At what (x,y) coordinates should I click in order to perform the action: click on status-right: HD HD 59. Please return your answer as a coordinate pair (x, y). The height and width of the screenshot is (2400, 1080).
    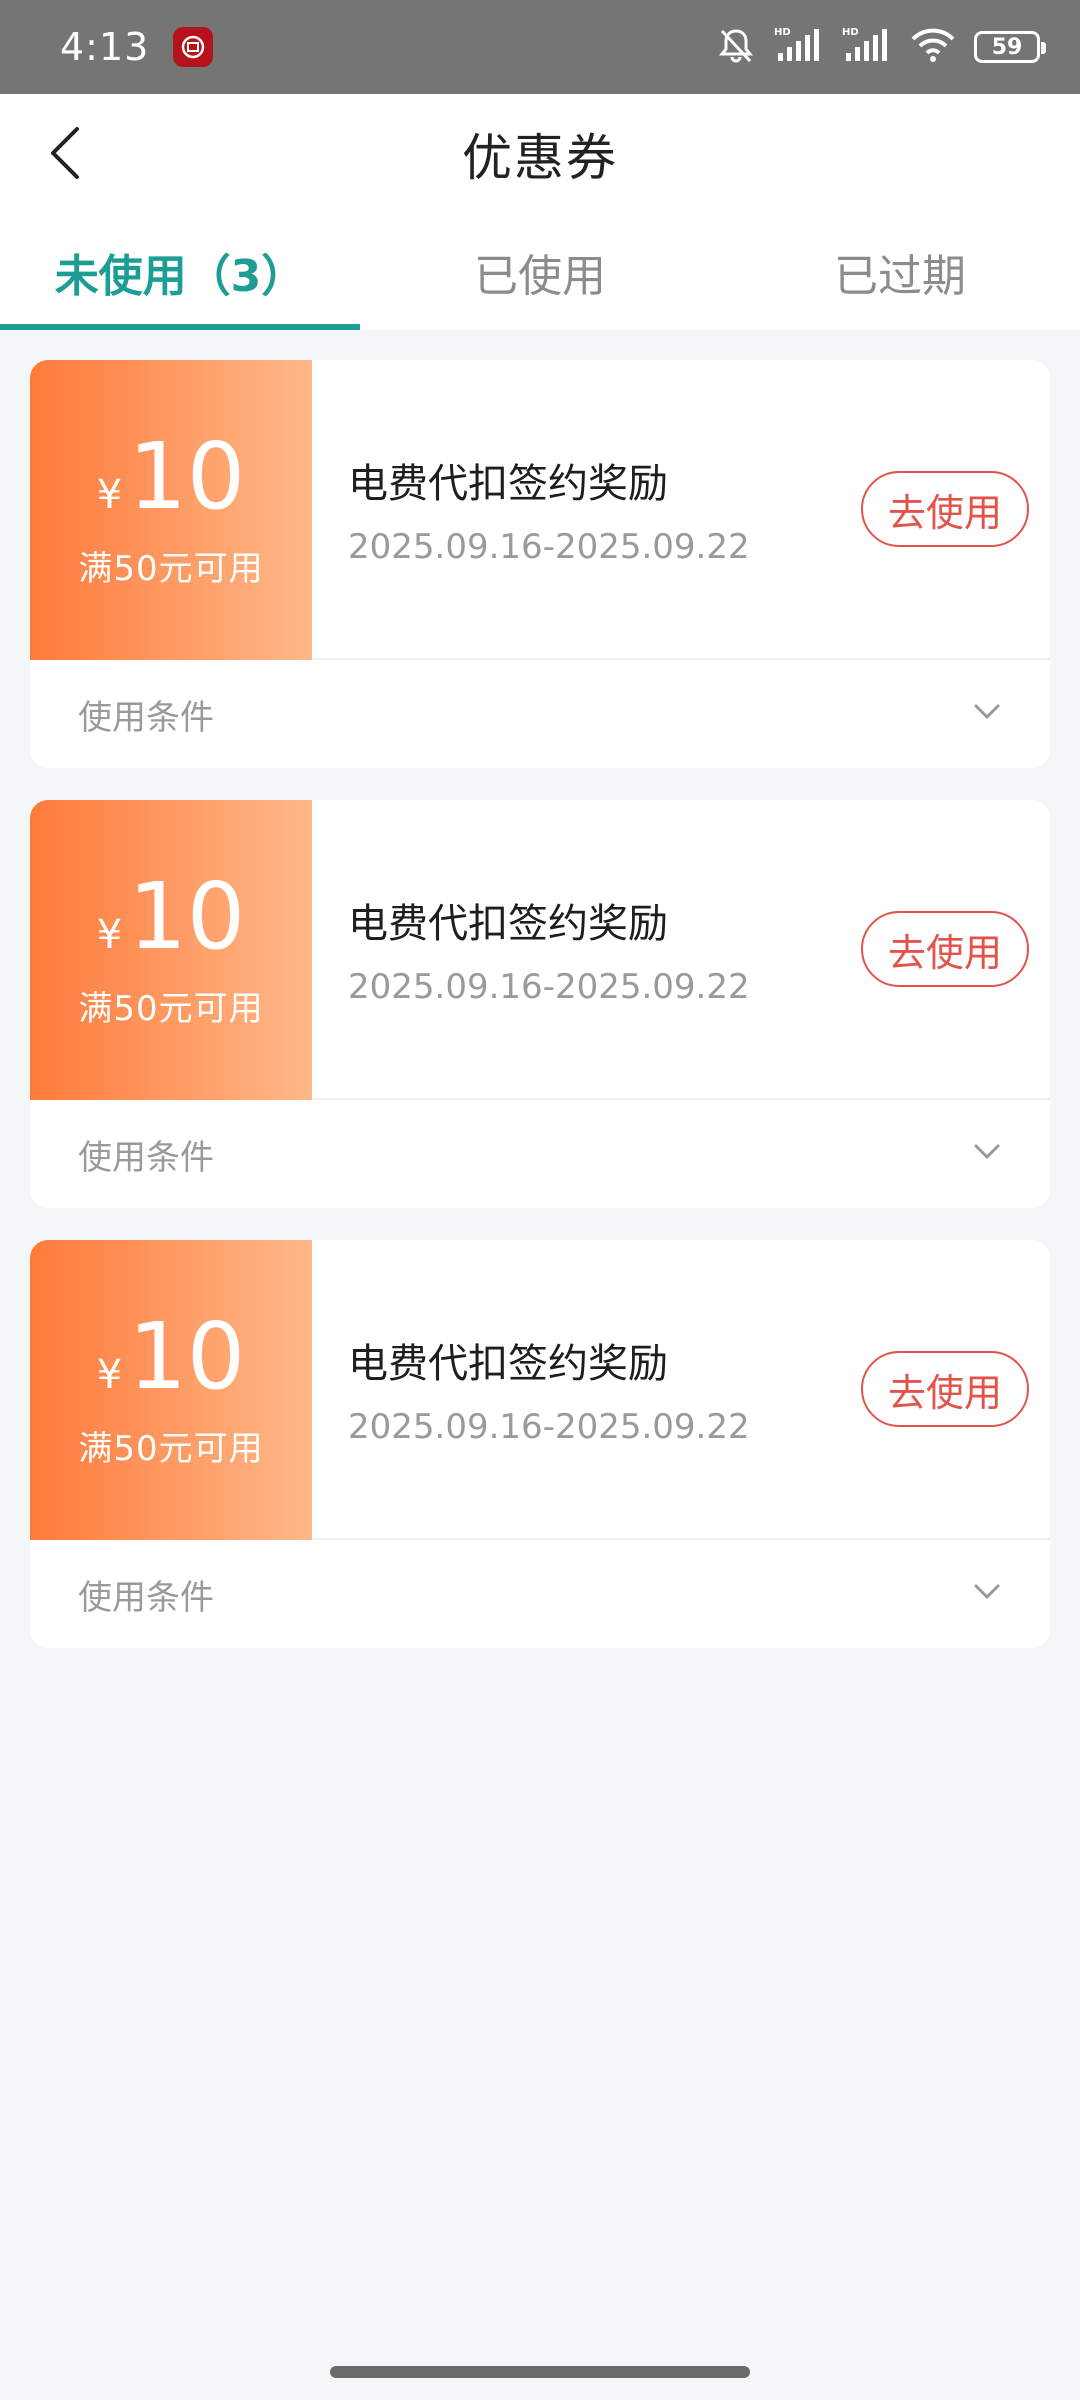
    Looking at the image, I should click on (881, 47).